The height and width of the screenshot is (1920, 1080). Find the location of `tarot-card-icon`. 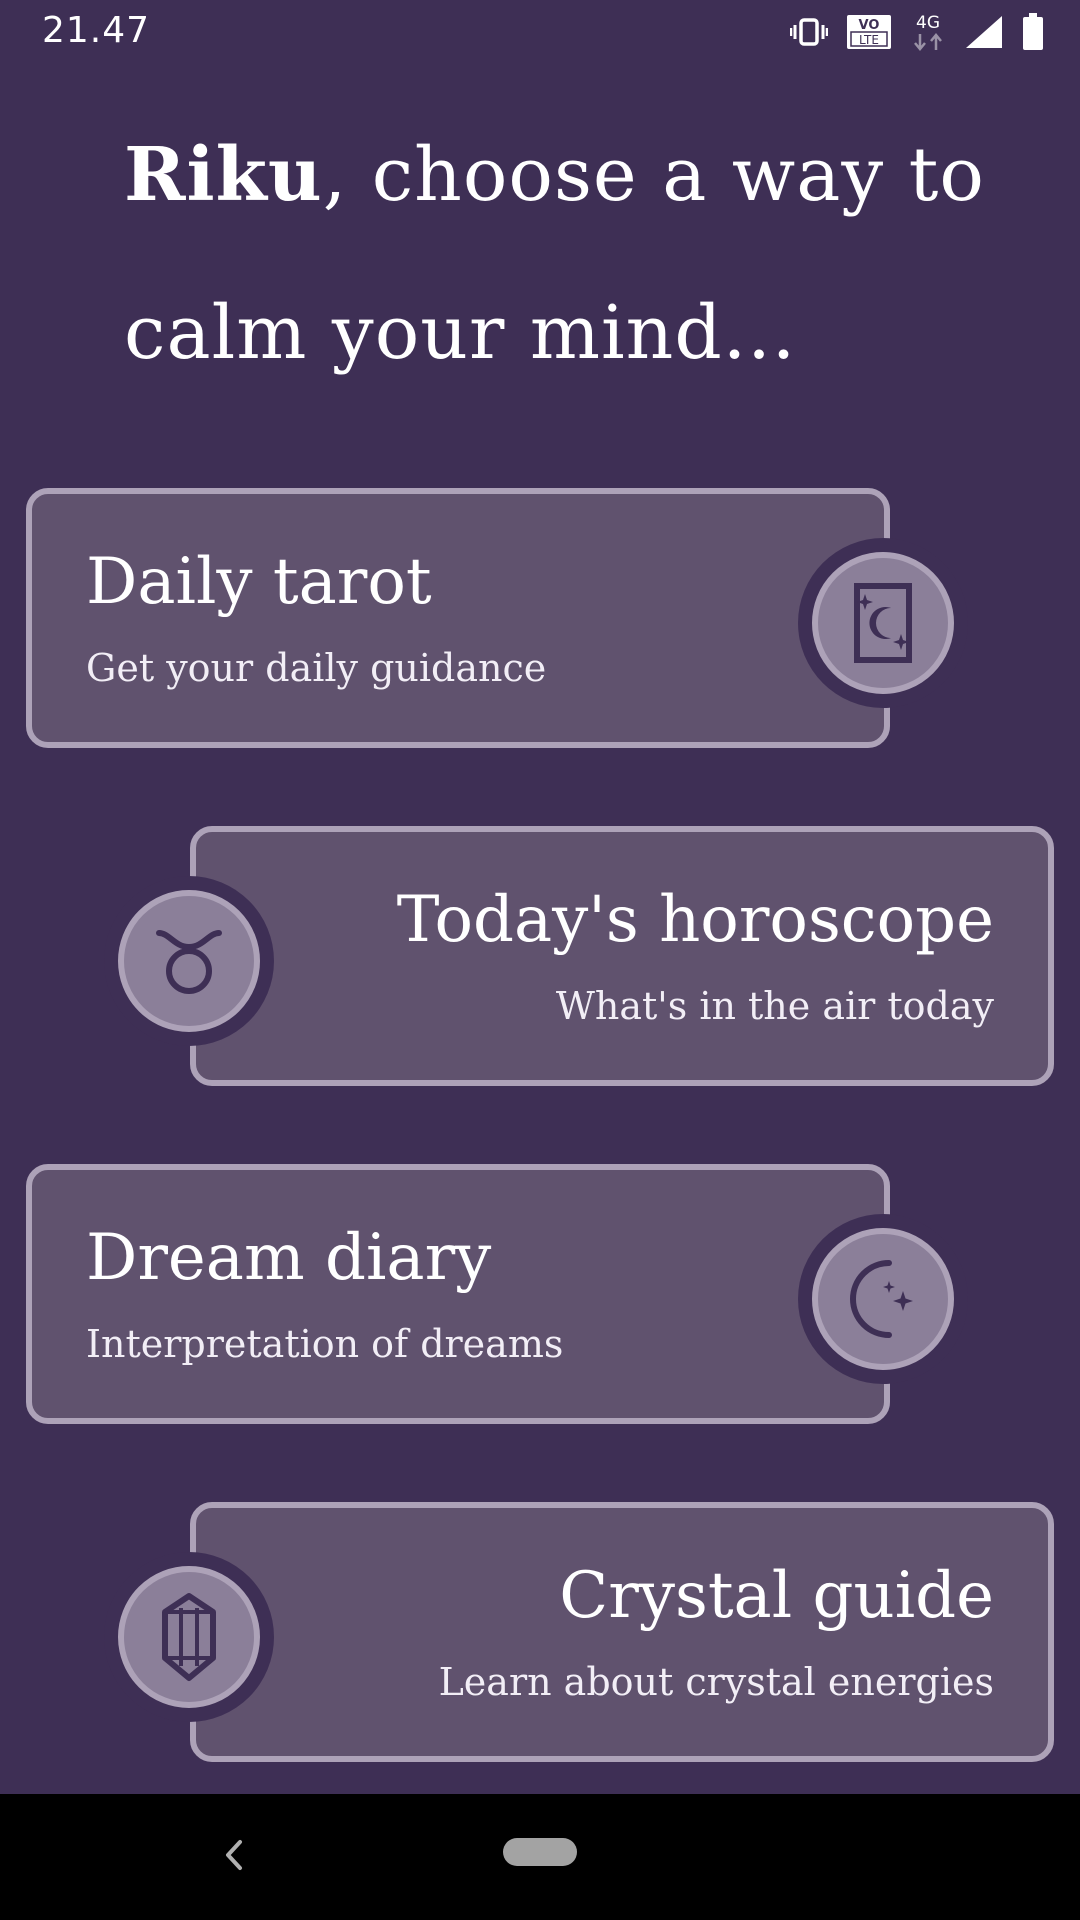

tarot-card-icon is located at coordinates (883, 623).